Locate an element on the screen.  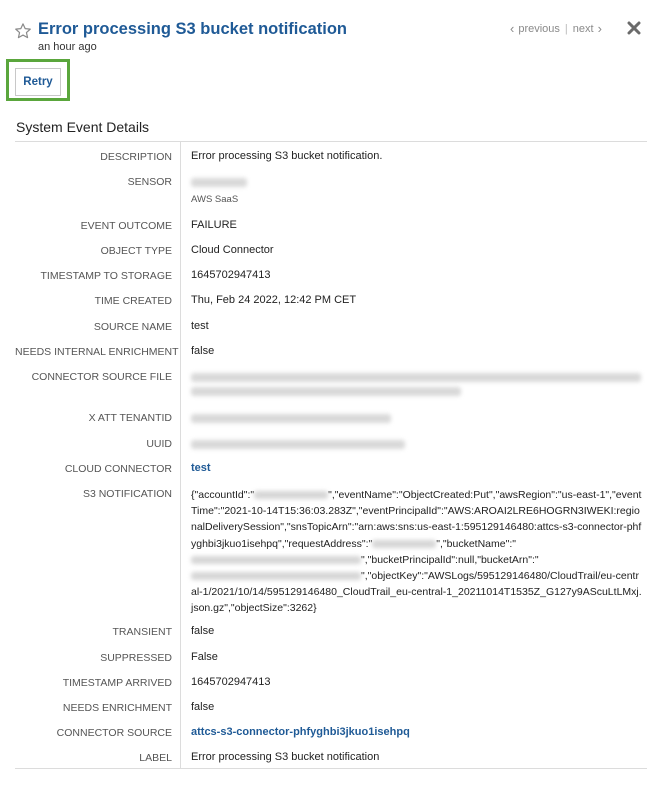
redacted-sensor-name is located at coordinates (219, 182).